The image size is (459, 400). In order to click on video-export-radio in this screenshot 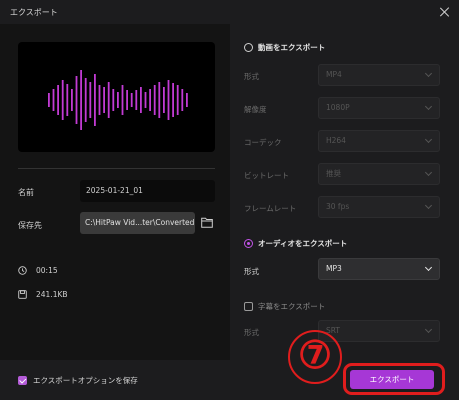, I will do `click(248, 47)`.